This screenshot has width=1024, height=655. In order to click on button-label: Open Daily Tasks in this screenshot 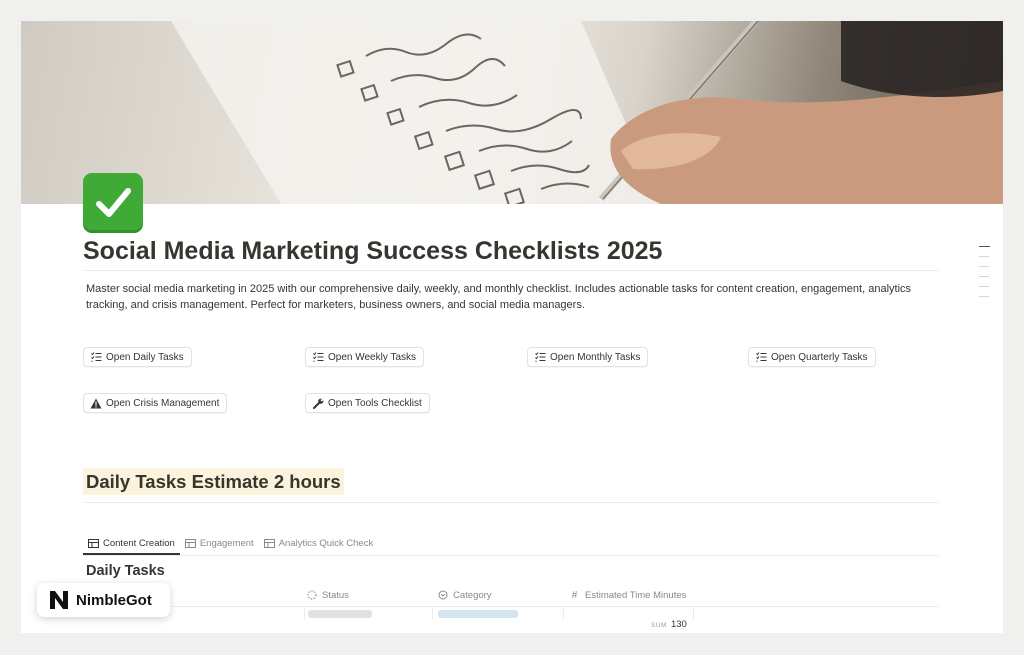, I will do `click(145, 357)`.